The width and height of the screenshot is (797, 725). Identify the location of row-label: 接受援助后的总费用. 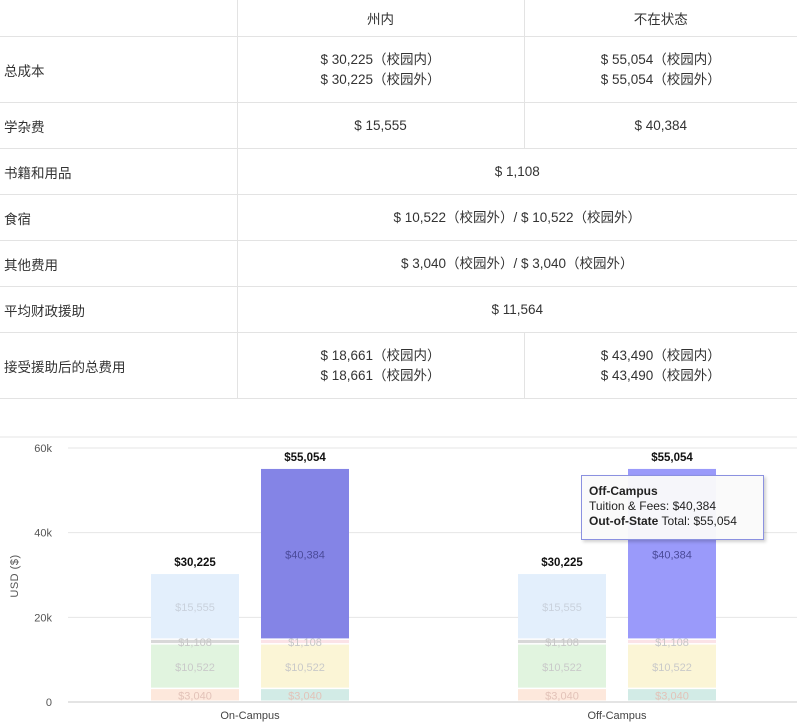
(118, 365).